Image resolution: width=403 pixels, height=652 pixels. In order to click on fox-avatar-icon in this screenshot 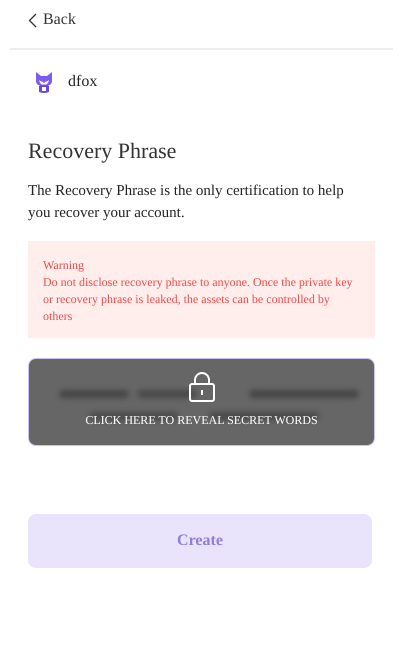, I will do `click(44, 82)`.